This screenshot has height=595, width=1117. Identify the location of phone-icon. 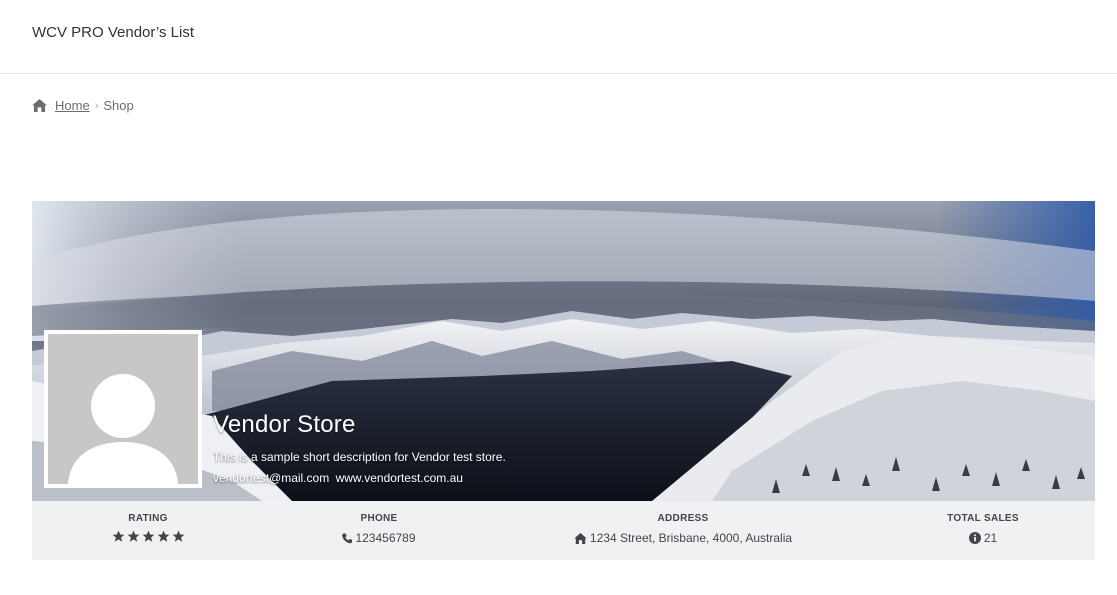
(347, 538).